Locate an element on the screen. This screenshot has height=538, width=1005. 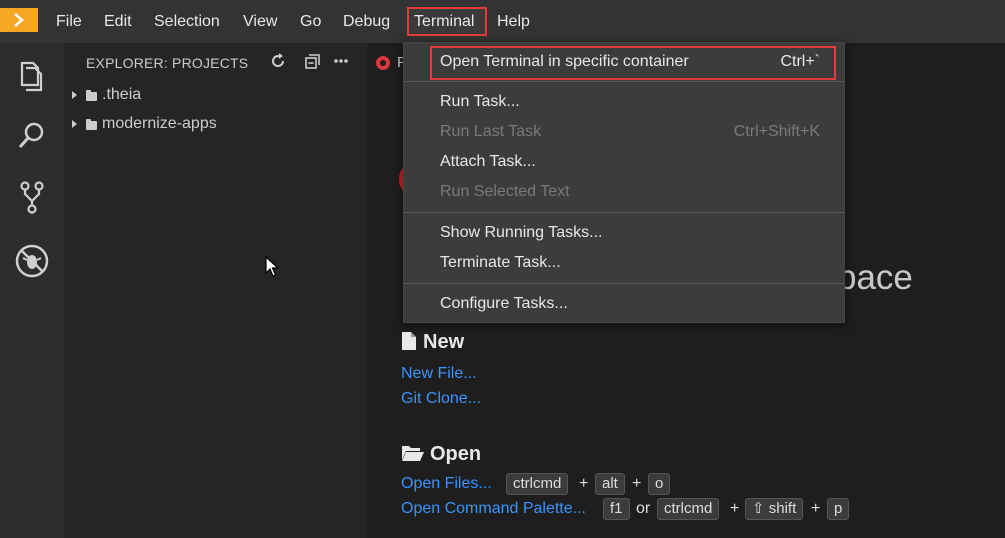
folder-open-icon is located at coordinates (413, 453).